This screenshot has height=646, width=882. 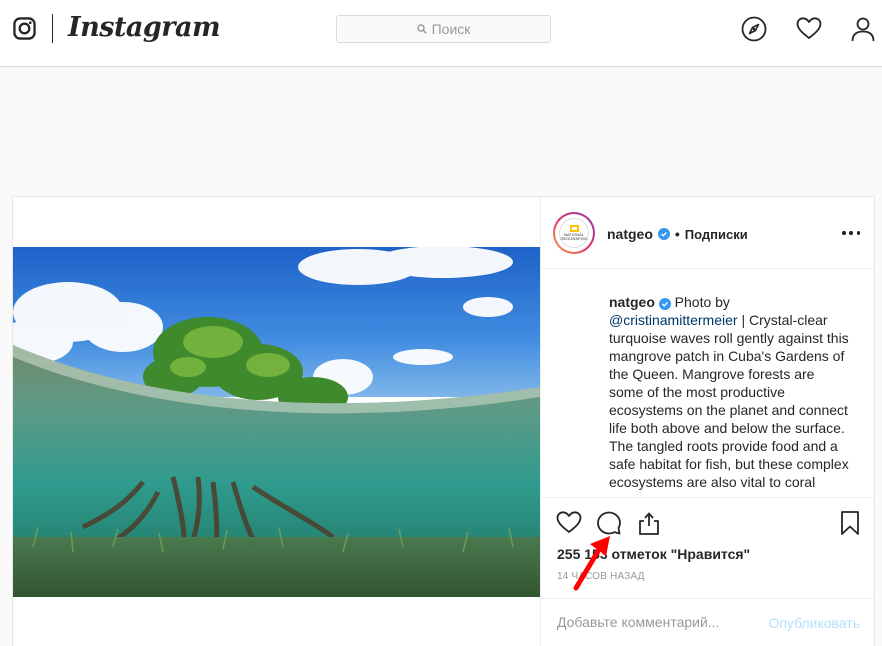 What do you see at coordinates (569, 523) in the screenshot?
I see `like-heart-icon` at bounding box center [569, 523].